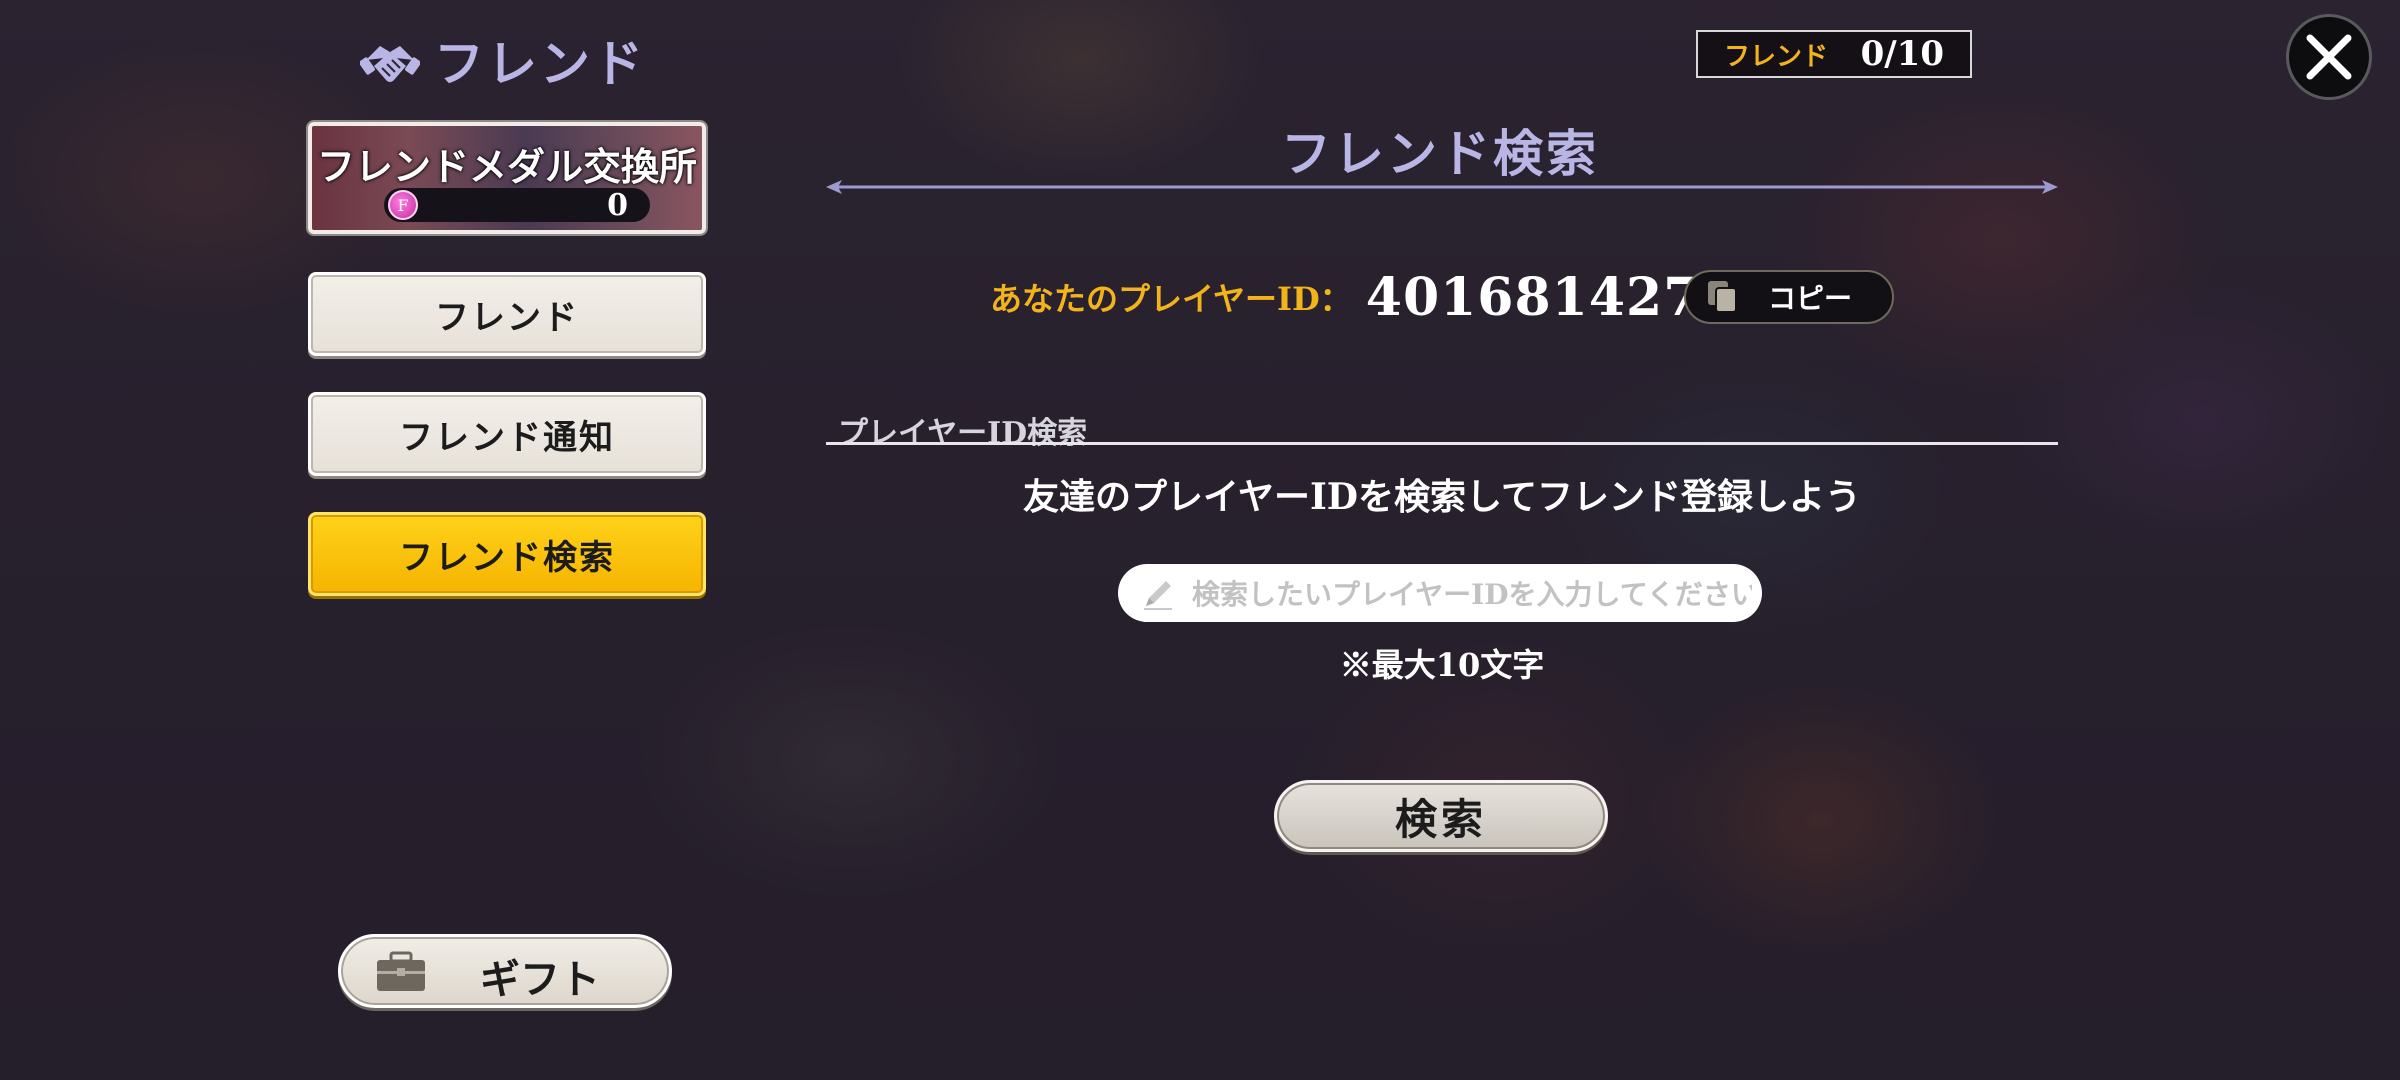 This screenshot has width=2400, height=1080. I want to click on page-header: フレンド, so click(503, 60).